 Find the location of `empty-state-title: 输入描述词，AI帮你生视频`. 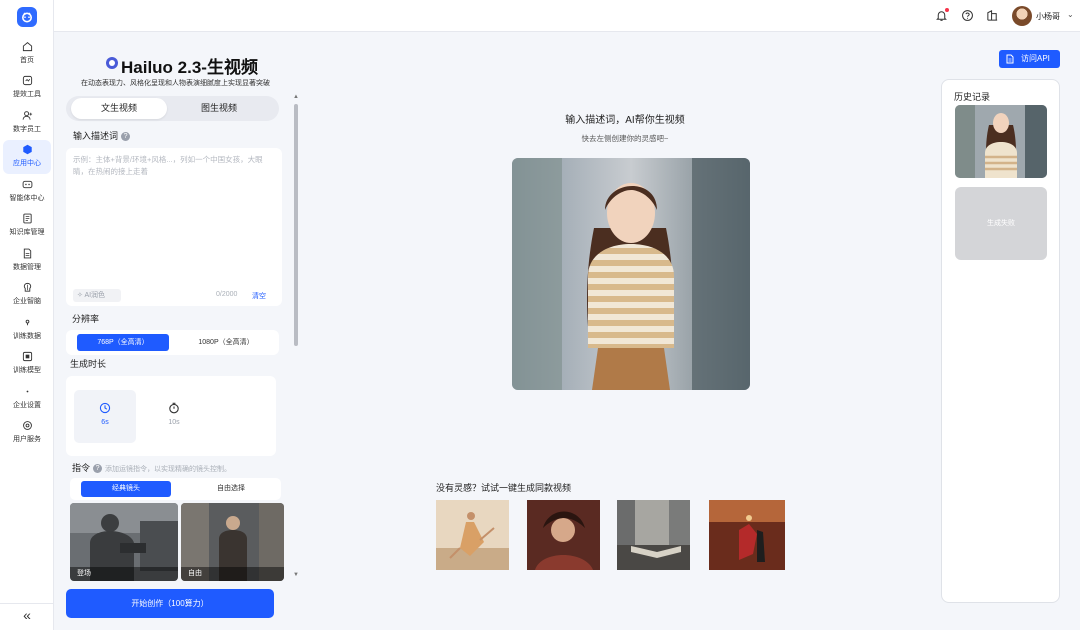

empty-state-title: 输入描述词，AI帮你生视频 is located at coordinates (625, 120).